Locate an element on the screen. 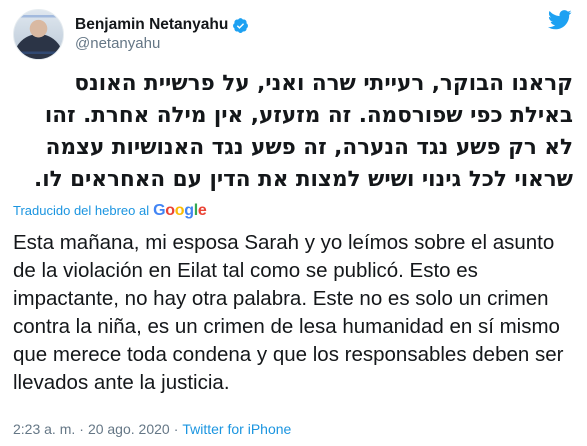 Image resolution: width=587 pixels, height=446 pixels. verified-badge-icon is located at coordinates (240, 25).